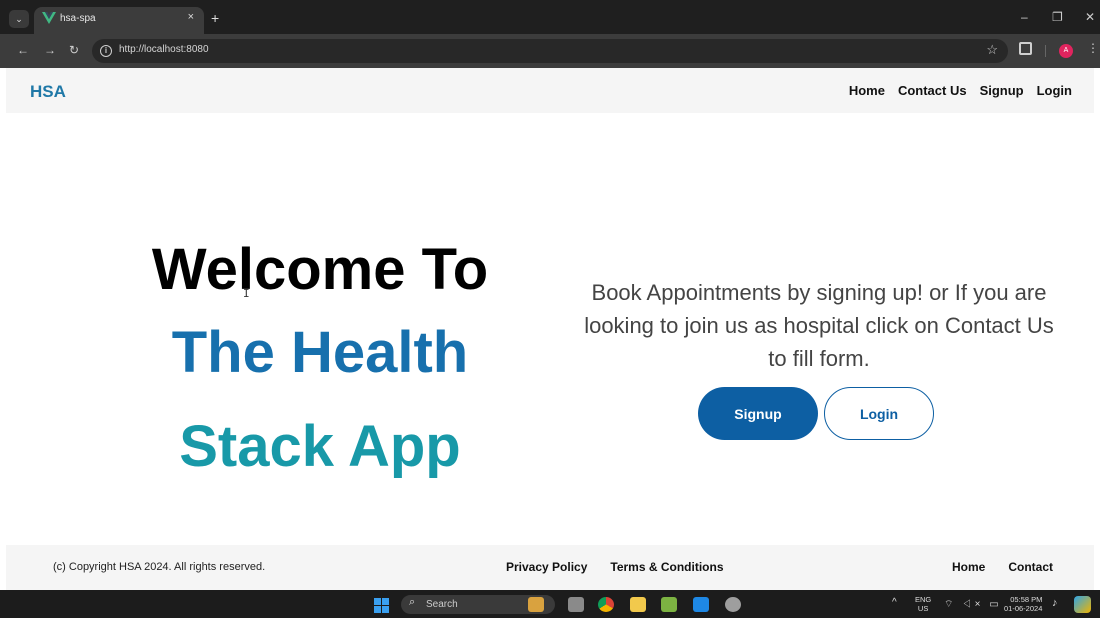 The height and width of the screenshot is (618, 1100). Describe the element at coordinates (973, 604) in the screenshot. I see `network-volume-battery-icons: ⌔ ◁× ▭` at that location.